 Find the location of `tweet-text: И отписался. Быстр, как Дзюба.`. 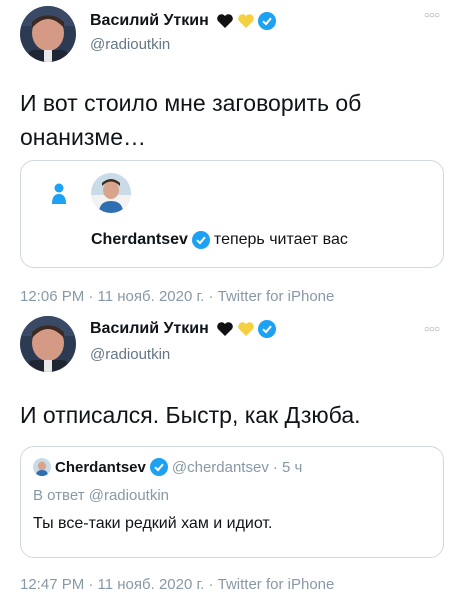

tweet-text: И отписался. Быстр, как Дзюба. is located at coordinates (190, 415).